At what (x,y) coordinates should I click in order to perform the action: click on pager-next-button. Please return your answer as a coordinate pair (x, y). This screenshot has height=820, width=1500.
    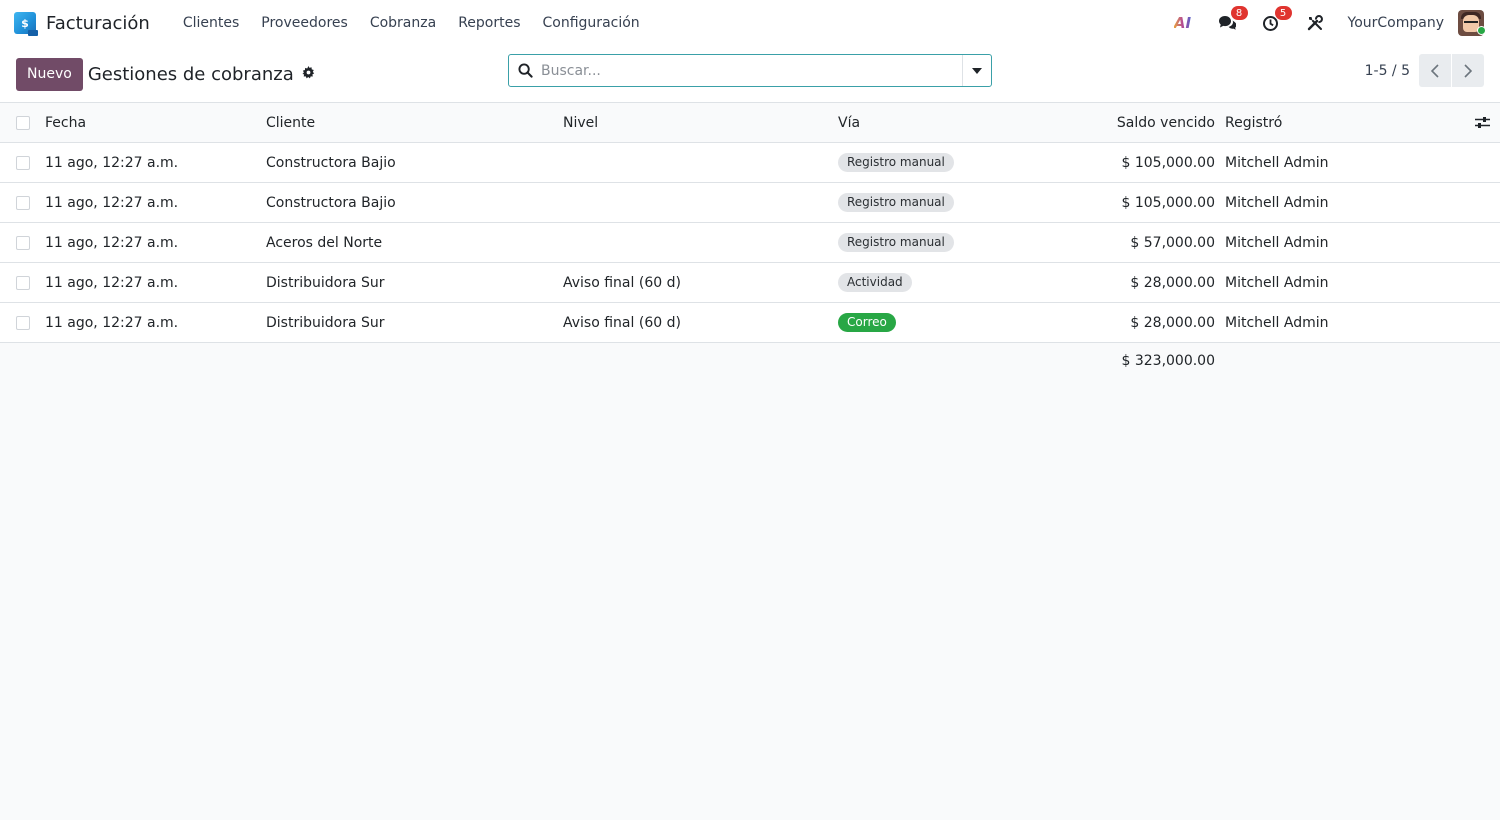
    Looking at the image, I should click on (1468, 70).